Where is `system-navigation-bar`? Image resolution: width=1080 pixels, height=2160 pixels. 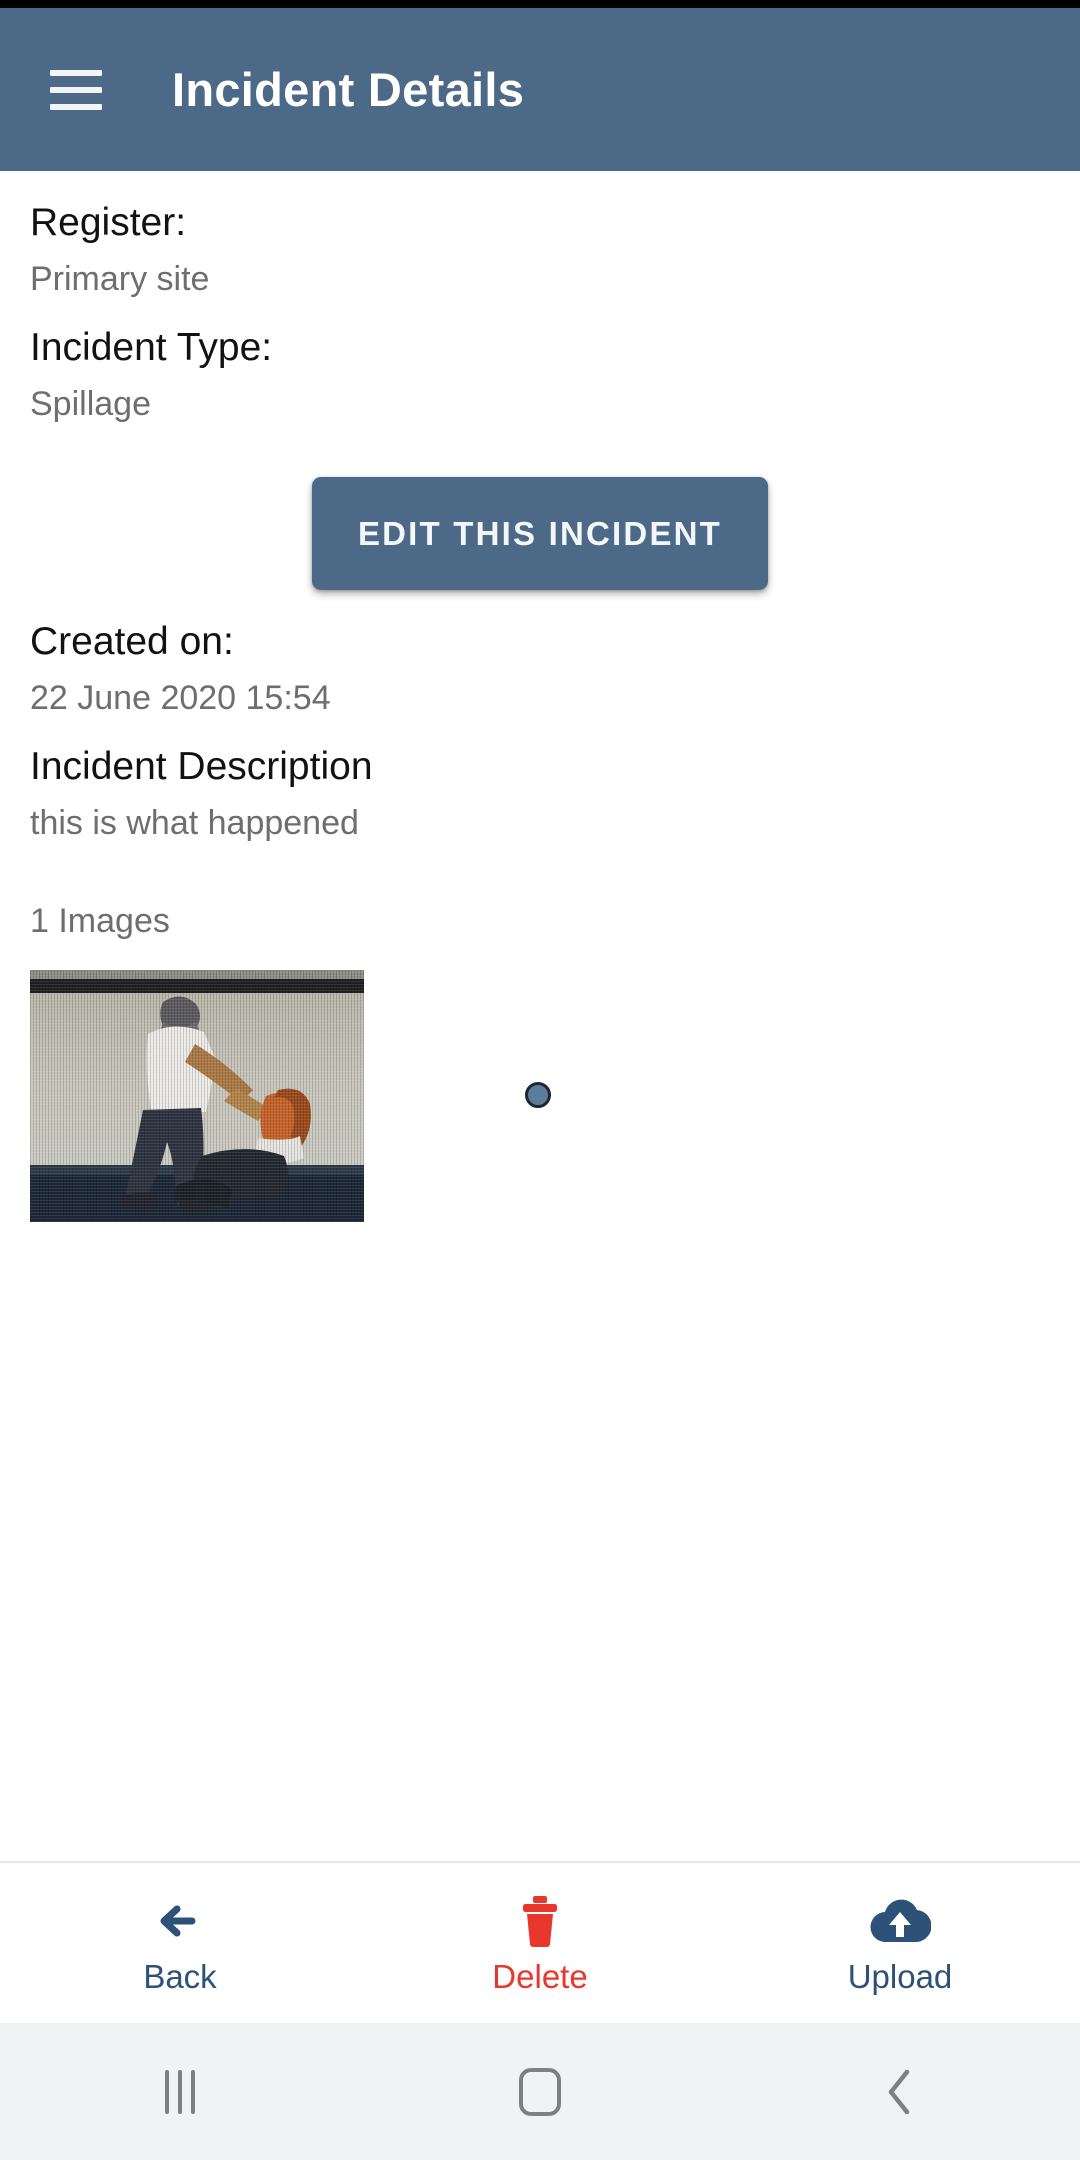 system-navigation-bar is located at coordinates (540, 2091).